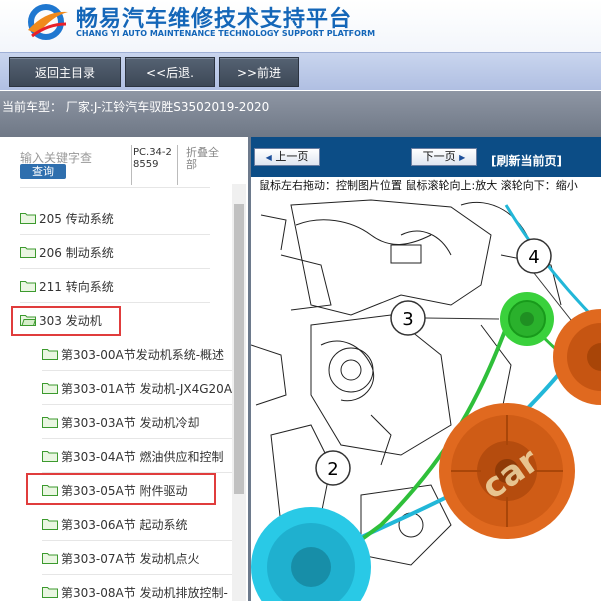 The width and height of the screenshot is (601, 601). I want to click on tree-item-303-08a: 第303-08A节 发动机排放控制-, so click(137, 588).